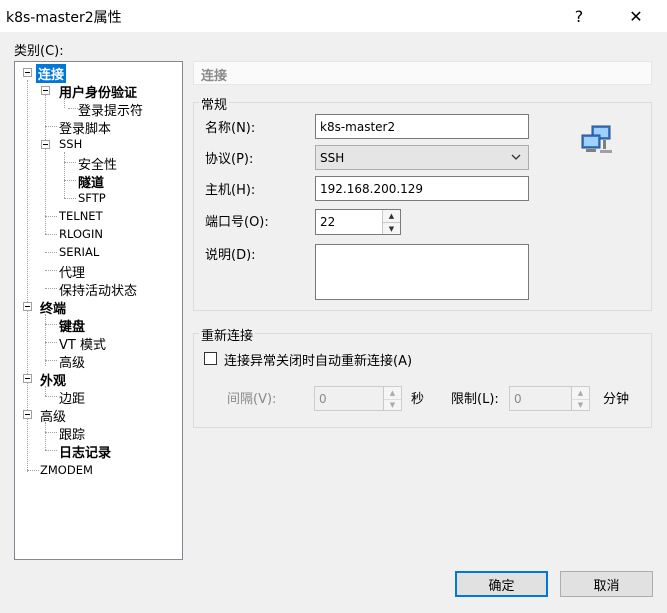 This screenshot has width=667, height=613. Describe the element at coordinates (501, 584) in the screenshot. I see `ok-button: 确定` at that location.